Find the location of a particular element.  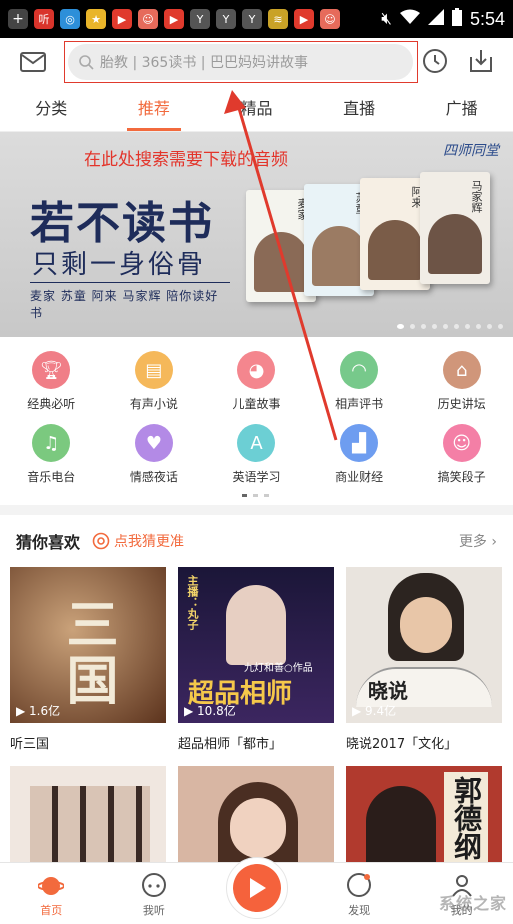

pig-icon: ◕ is located at coordinates (256, 370).